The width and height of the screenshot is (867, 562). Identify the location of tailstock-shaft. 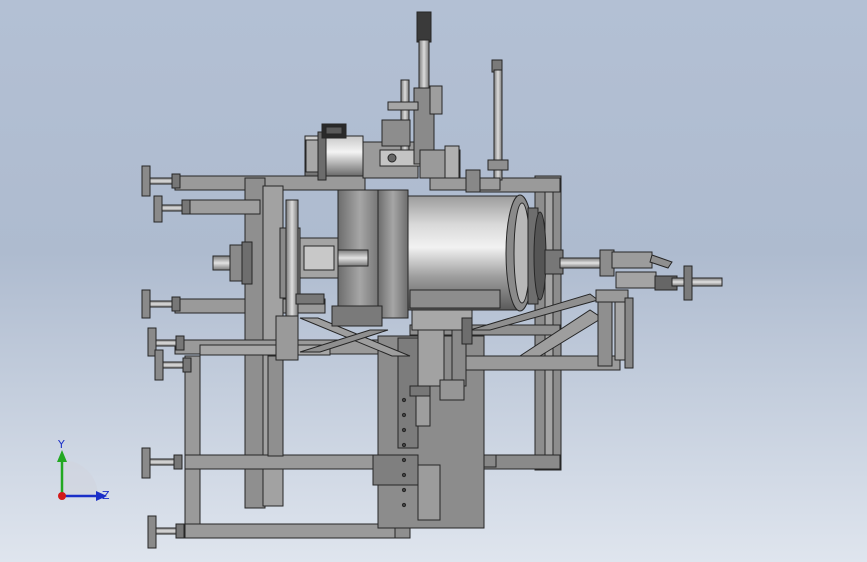
(633, 275).